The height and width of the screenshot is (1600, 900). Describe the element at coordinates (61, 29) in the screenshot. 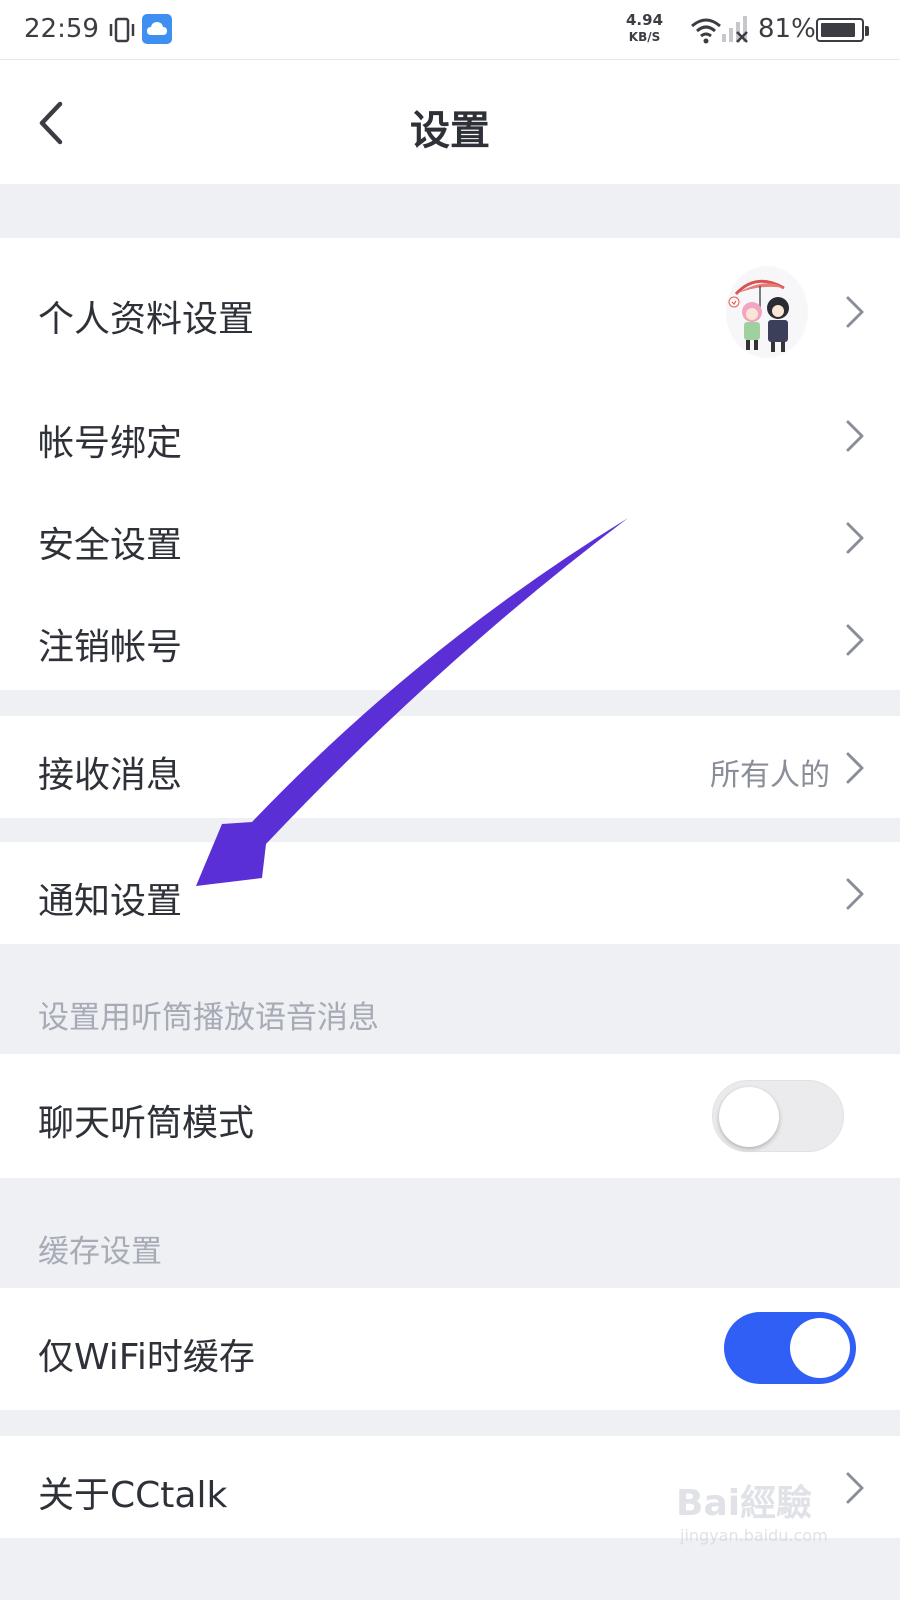

I see `status-time: 22:59` at that location.